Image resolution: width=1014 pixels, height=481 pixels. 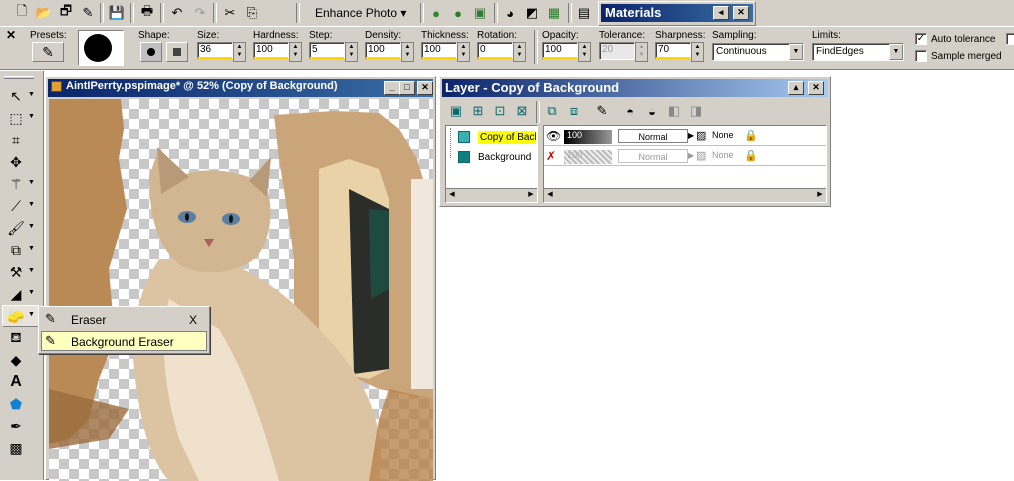 I want to click on arrow-tool-icon: ↖, so click(x=16, y=96).